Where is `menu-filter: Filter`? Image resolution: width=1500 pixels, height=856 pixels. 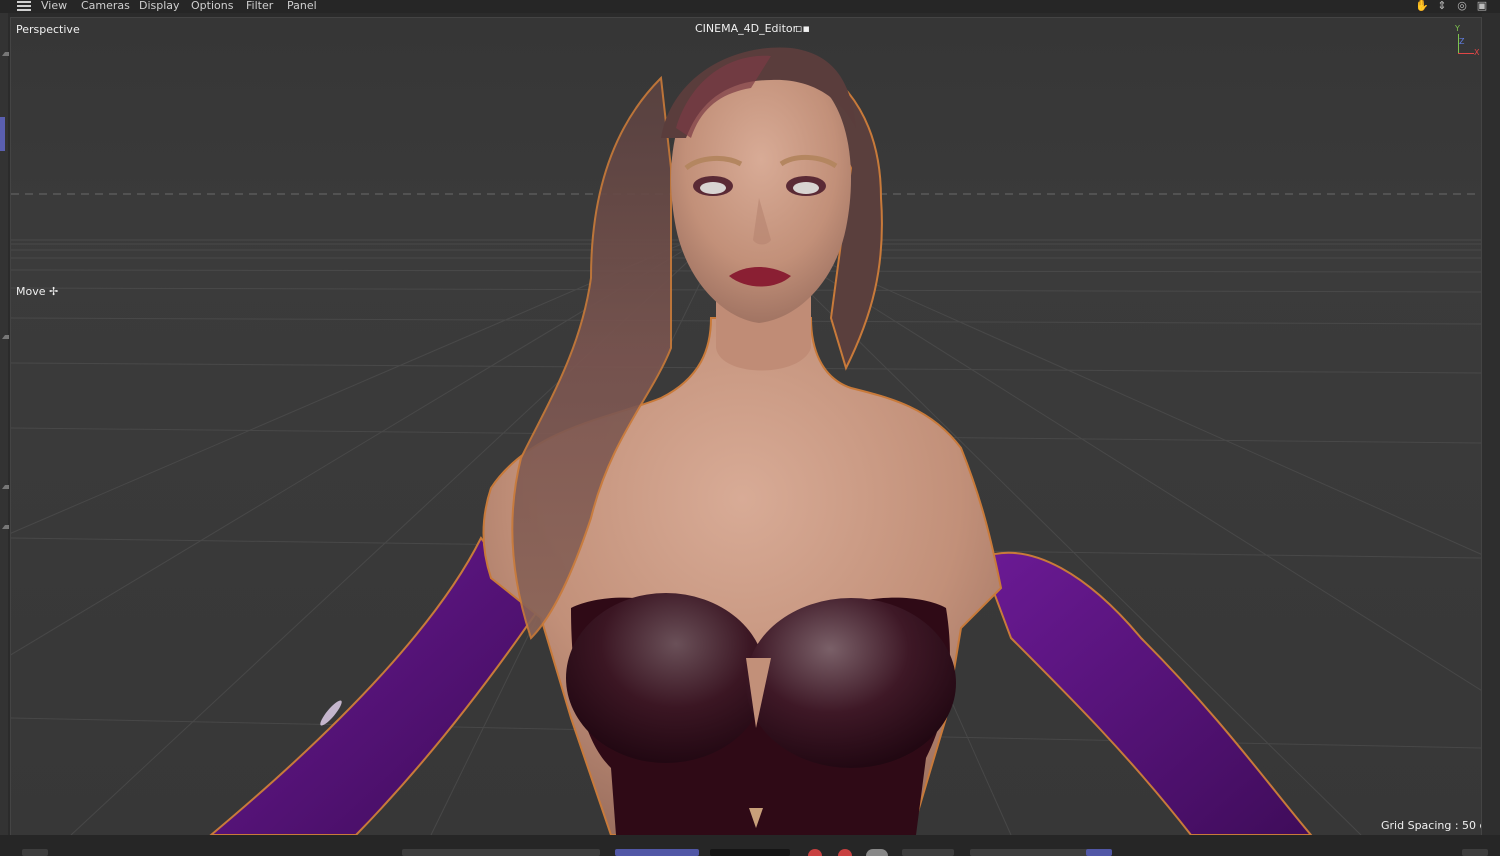
menu-filter: Filter is located at coordinates (259, 5).